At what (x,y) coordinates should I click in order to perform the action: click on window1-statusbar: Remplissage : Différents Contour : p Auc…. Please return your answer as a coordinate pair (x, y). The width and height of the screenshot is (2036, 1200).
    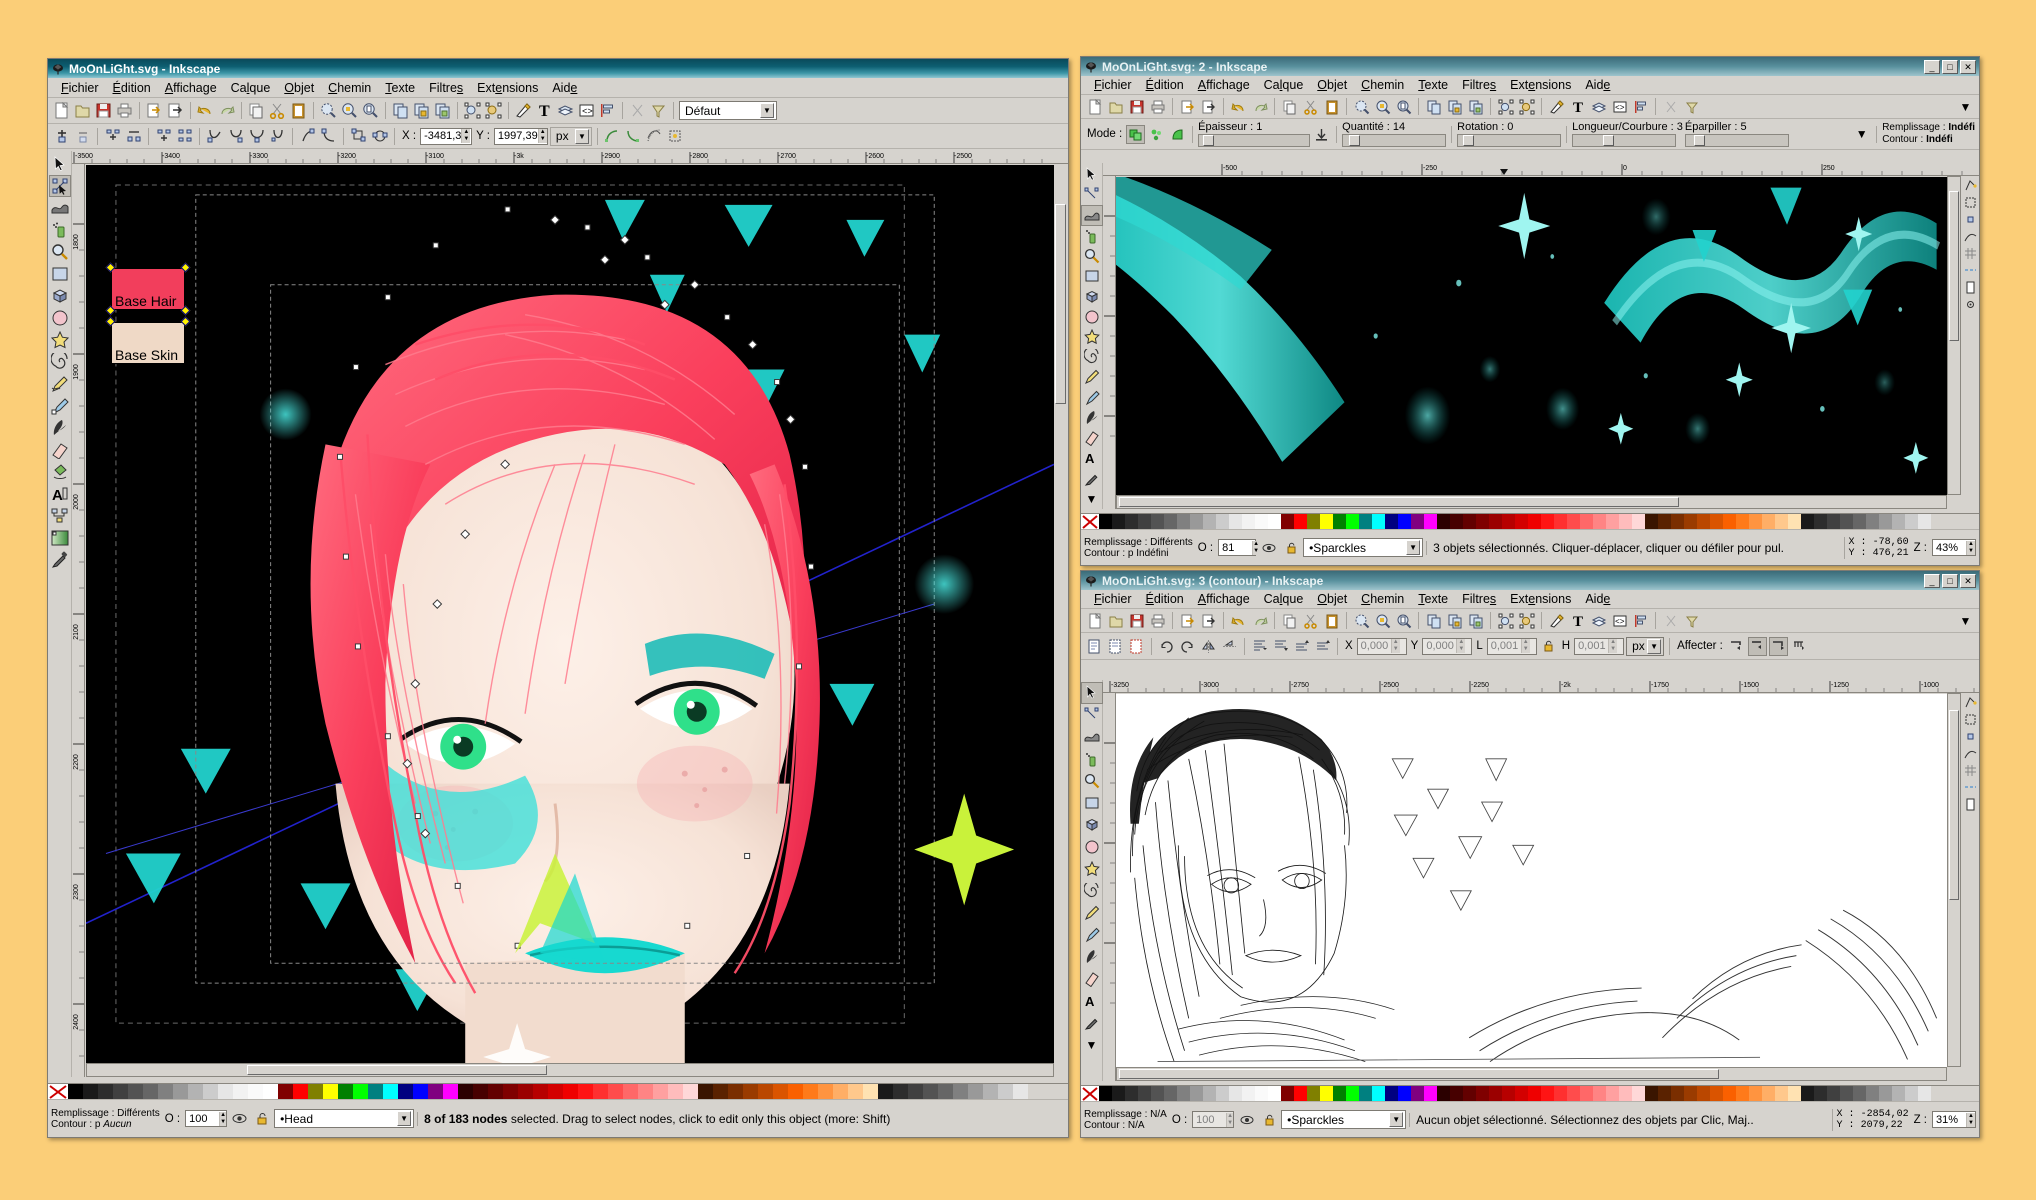
    Looking at the image, I should click on (558, 1118).